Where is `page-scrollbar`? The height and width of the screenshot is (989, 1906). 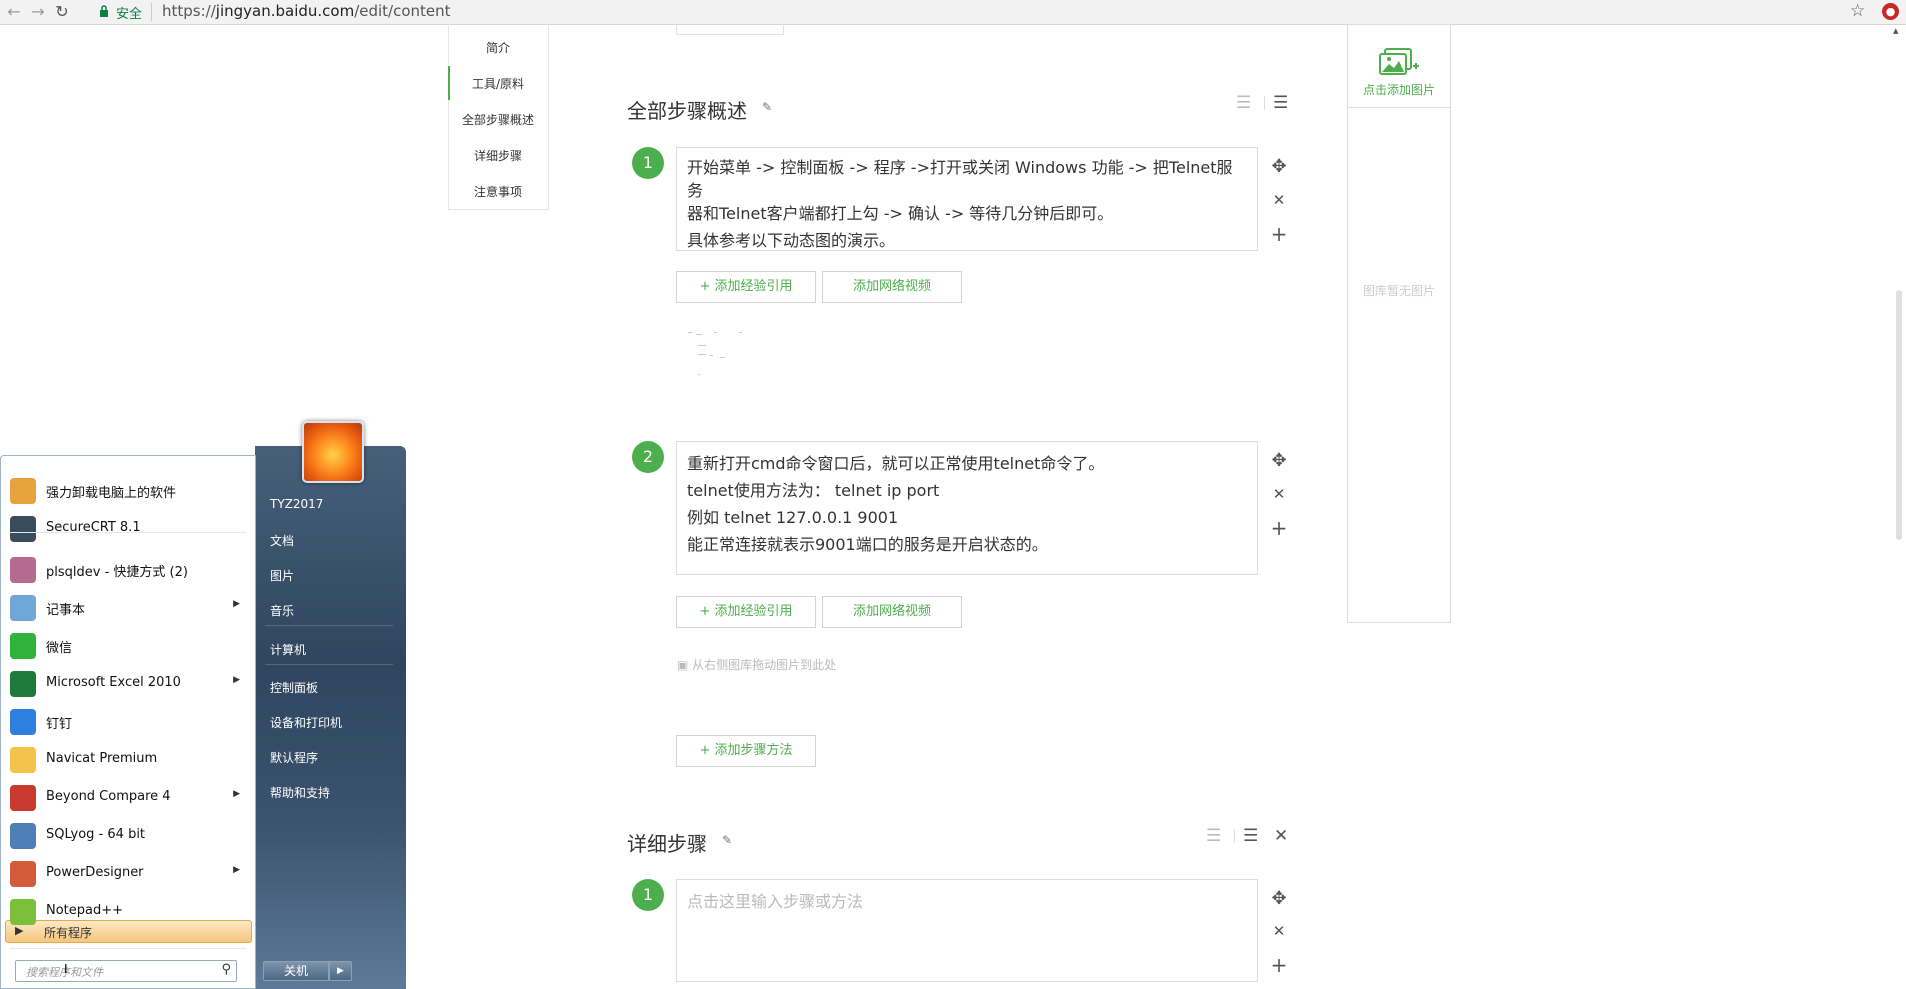 page-scrollbar is located at coordinates (1899, 415).